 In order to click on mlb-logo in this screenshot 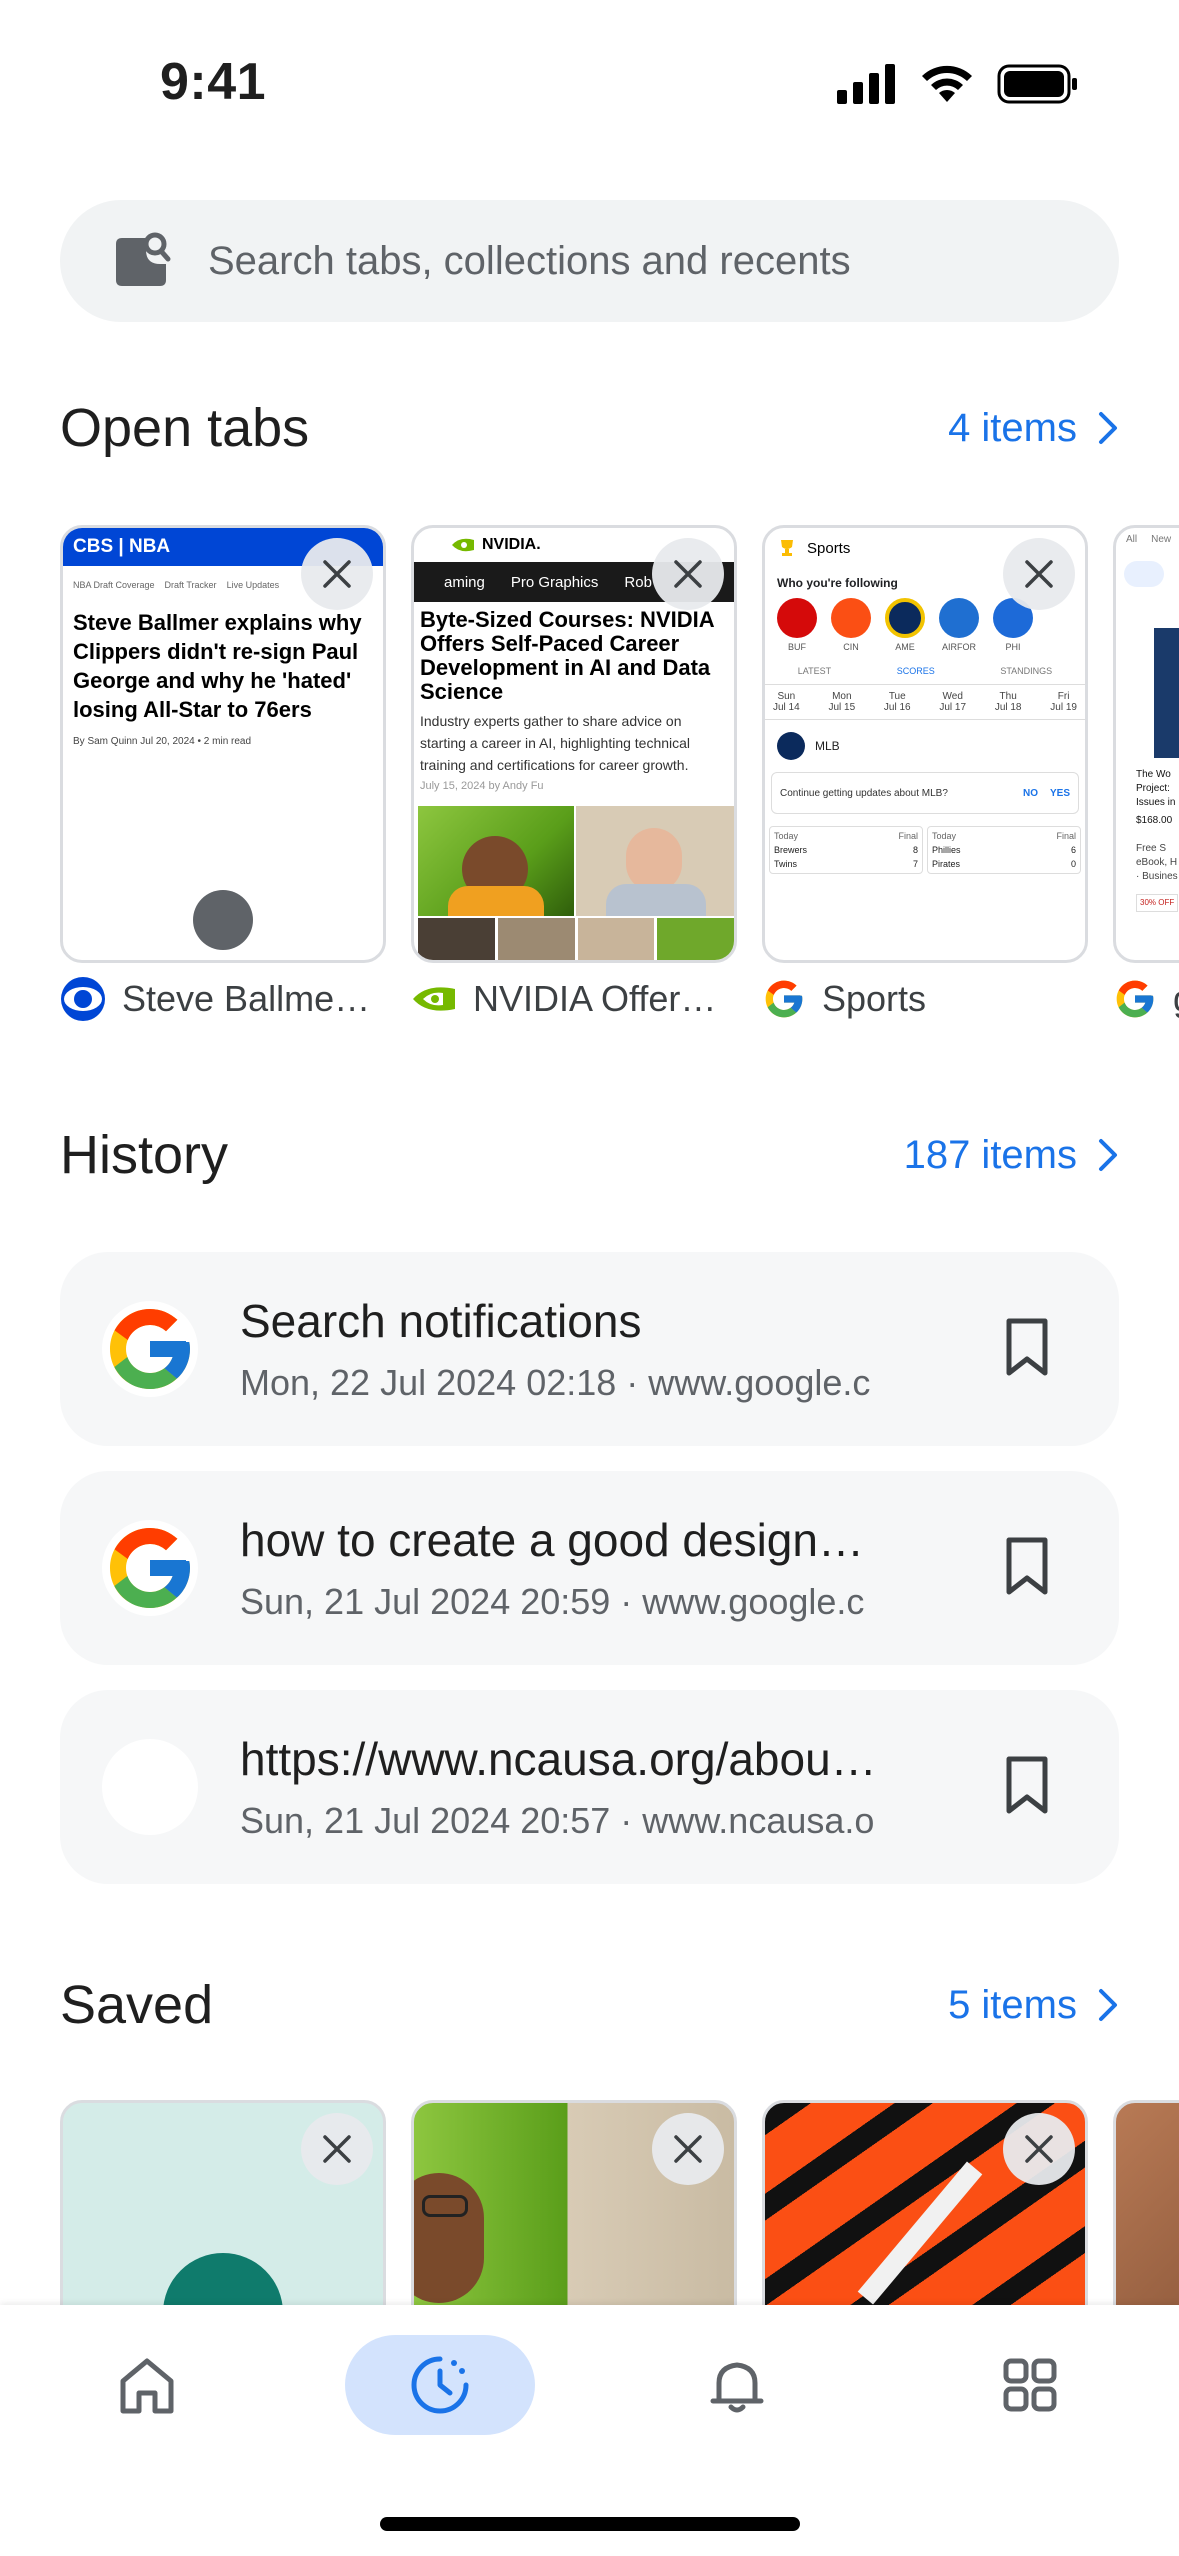, I will do `click(791, 746)`.